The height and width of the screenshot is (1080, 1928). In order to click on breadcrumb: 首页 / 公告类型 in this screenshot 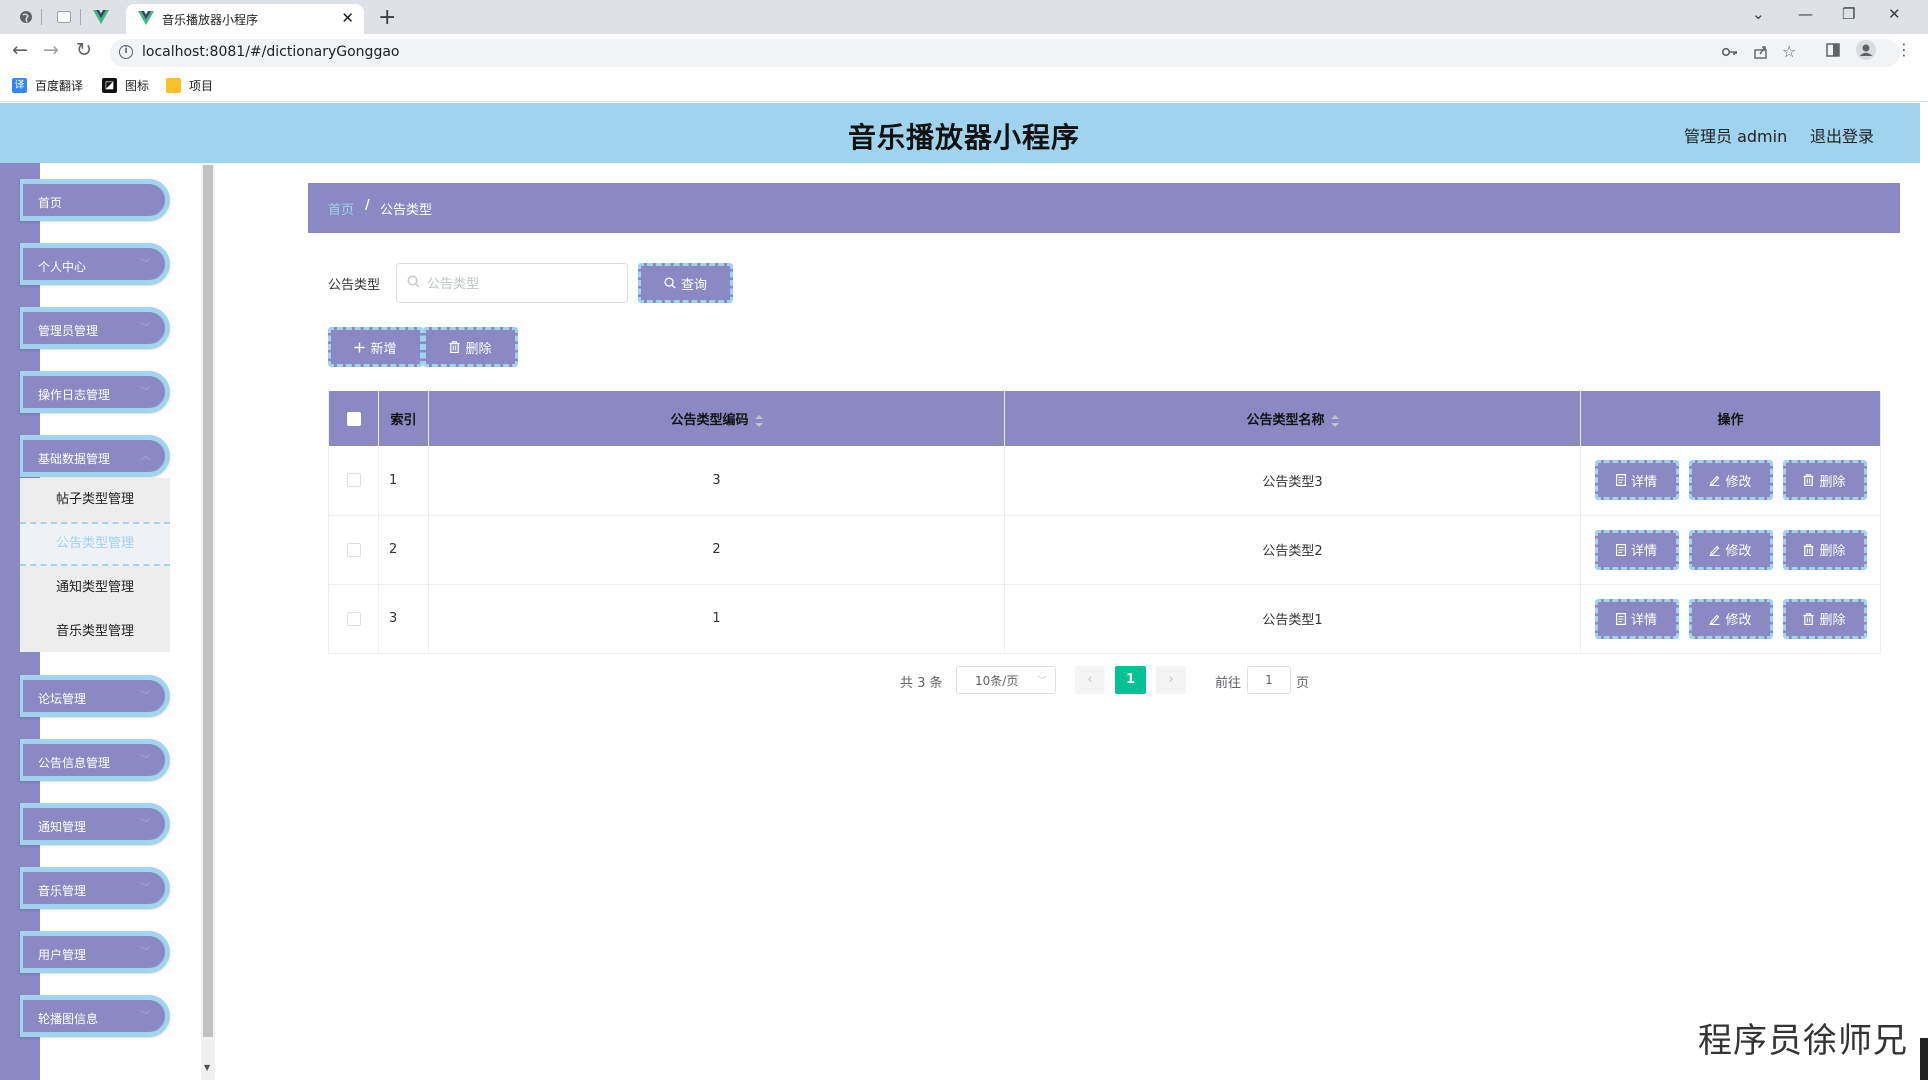, I will do `click(1104, 208)`.